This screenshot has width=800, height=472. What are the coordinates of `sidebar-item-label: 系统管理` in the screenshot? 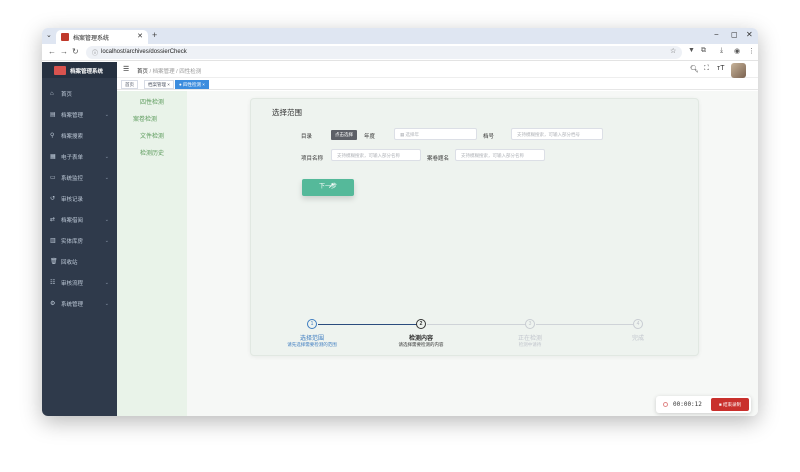 It's located at (72, 304).